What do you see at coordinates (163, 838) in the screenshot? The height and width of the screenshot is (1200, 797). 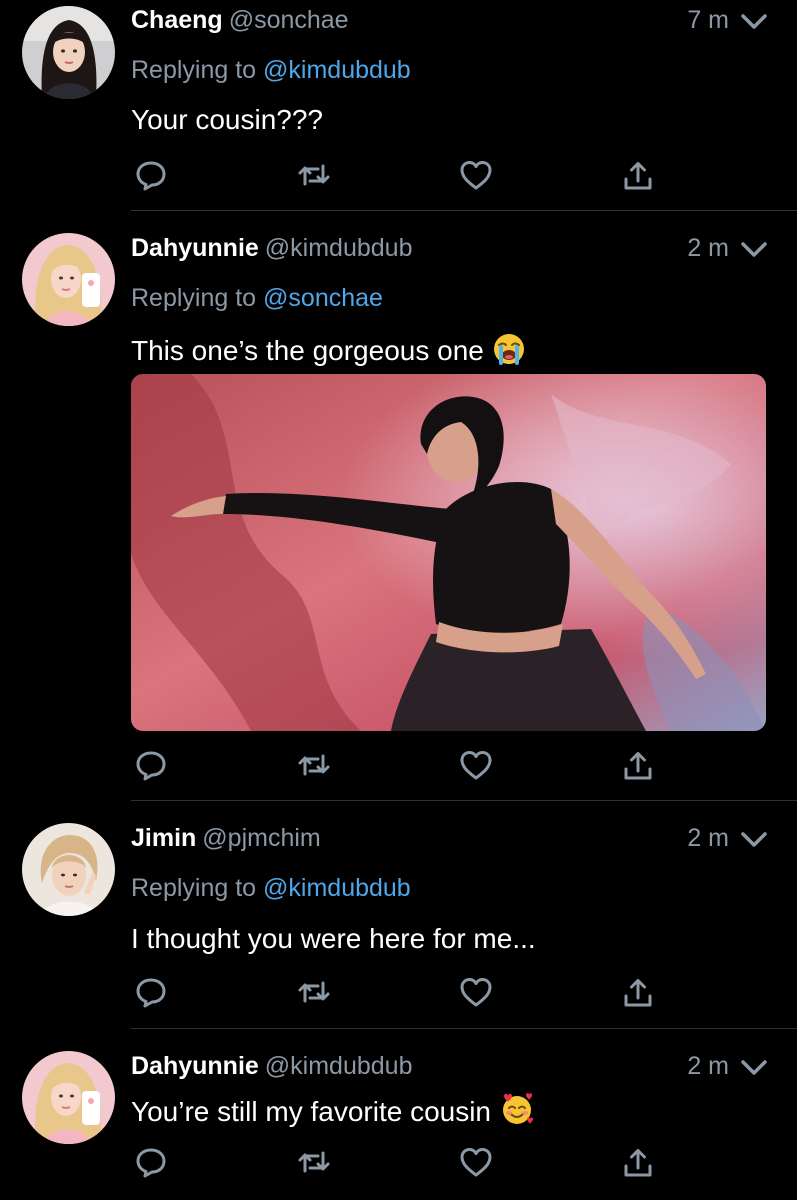 I see `display-name: Jimin` at bounding box center [163, 838].